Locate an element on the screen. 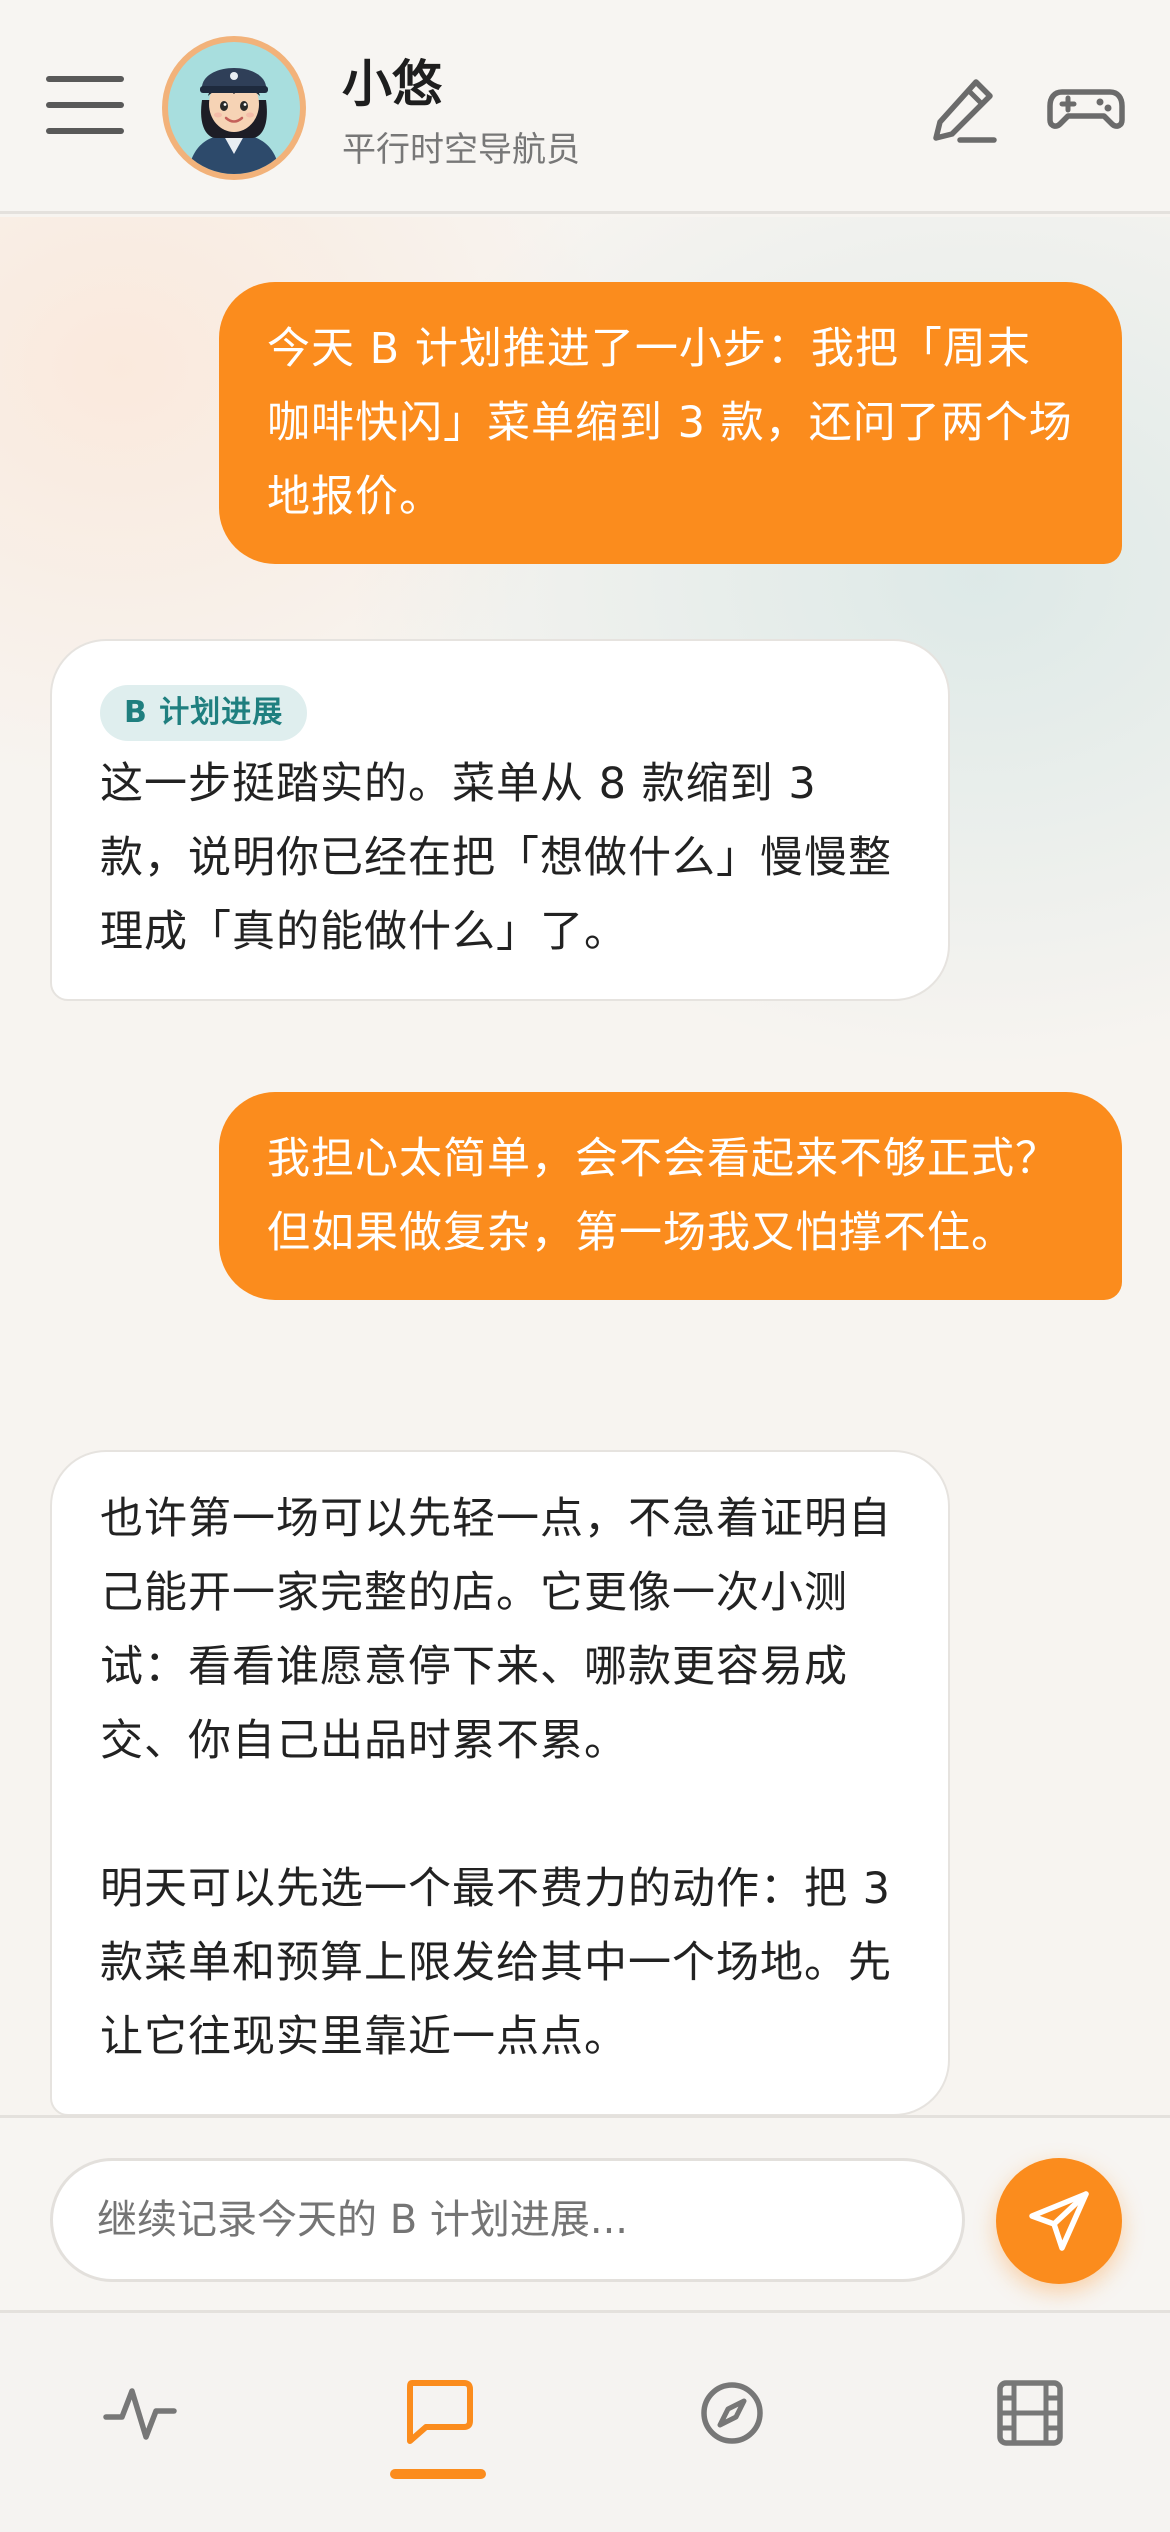 The width and height of the screenshot is (1170, 2532). message-input is located at coordinates (507, 2220).